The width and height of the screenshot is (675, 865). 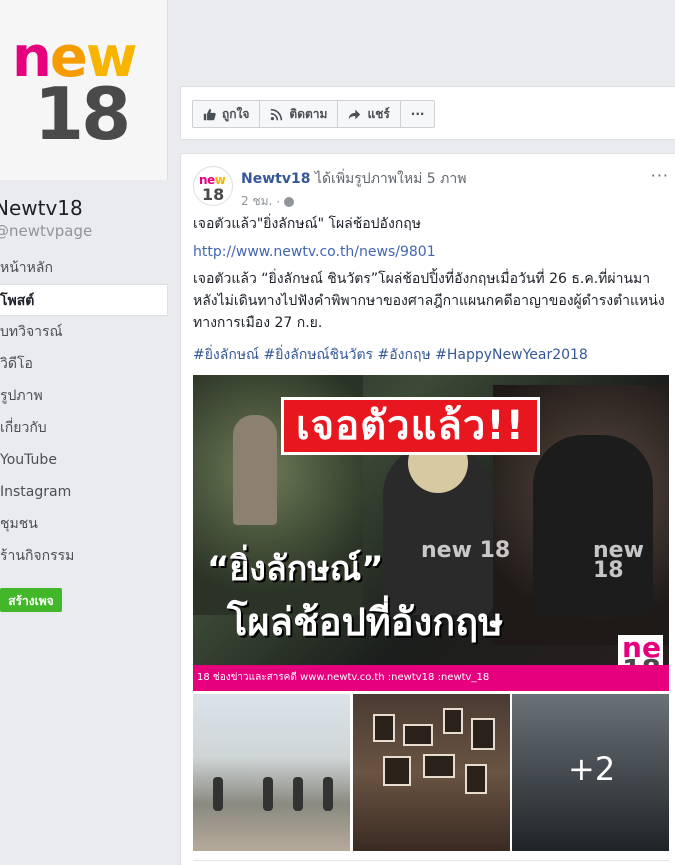 What do you see at coordinates (314, 252) in the screenshot?
I see `post-link: http://www.newtv.co.th/news/9801` at bounding box center [314, 252].